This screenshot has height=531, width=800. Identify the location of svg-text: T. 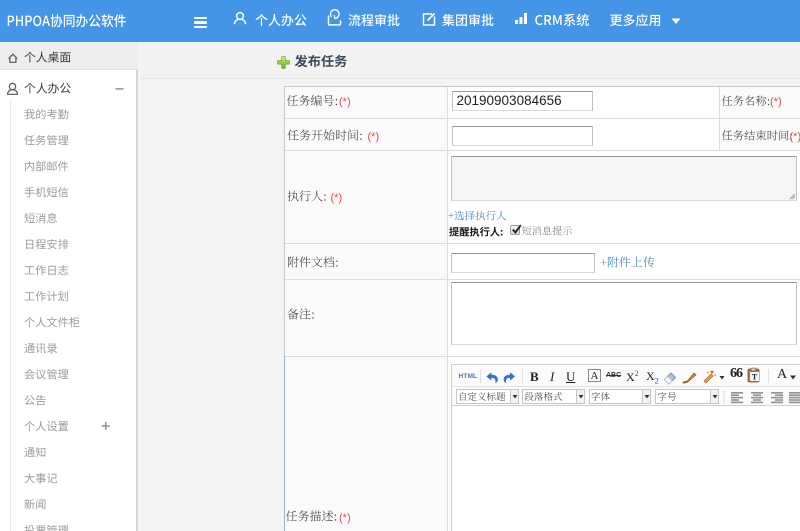
(755, 377).